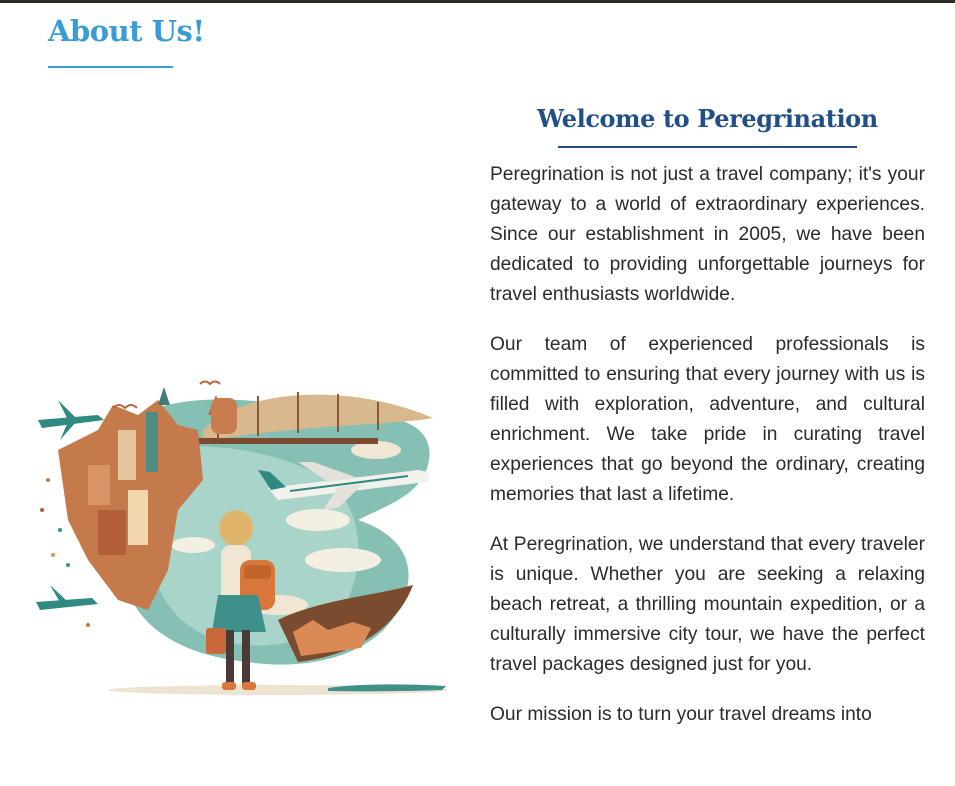  Describe the element at coordinates (707, 118) in the screenshot. I see `welcome-title: Welcome to Peregrination` at that location.